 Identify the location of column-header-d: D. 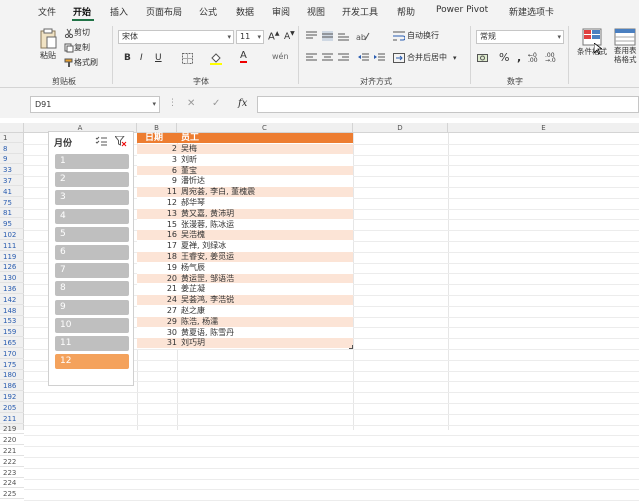
(400, 128).